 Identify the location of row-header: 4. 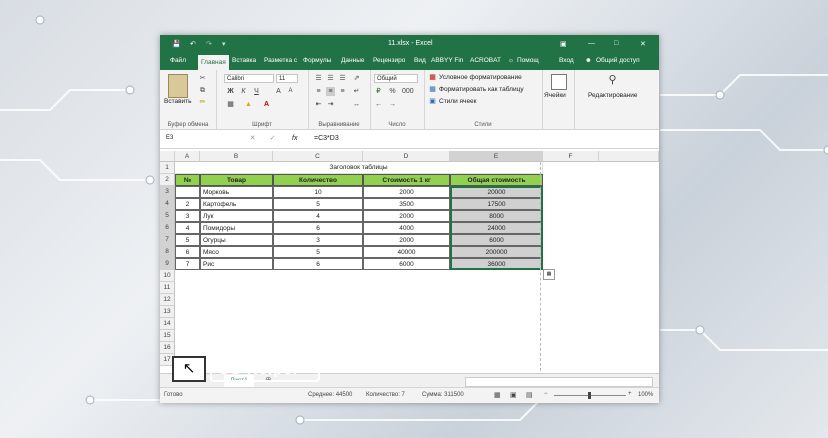
(167, 204).